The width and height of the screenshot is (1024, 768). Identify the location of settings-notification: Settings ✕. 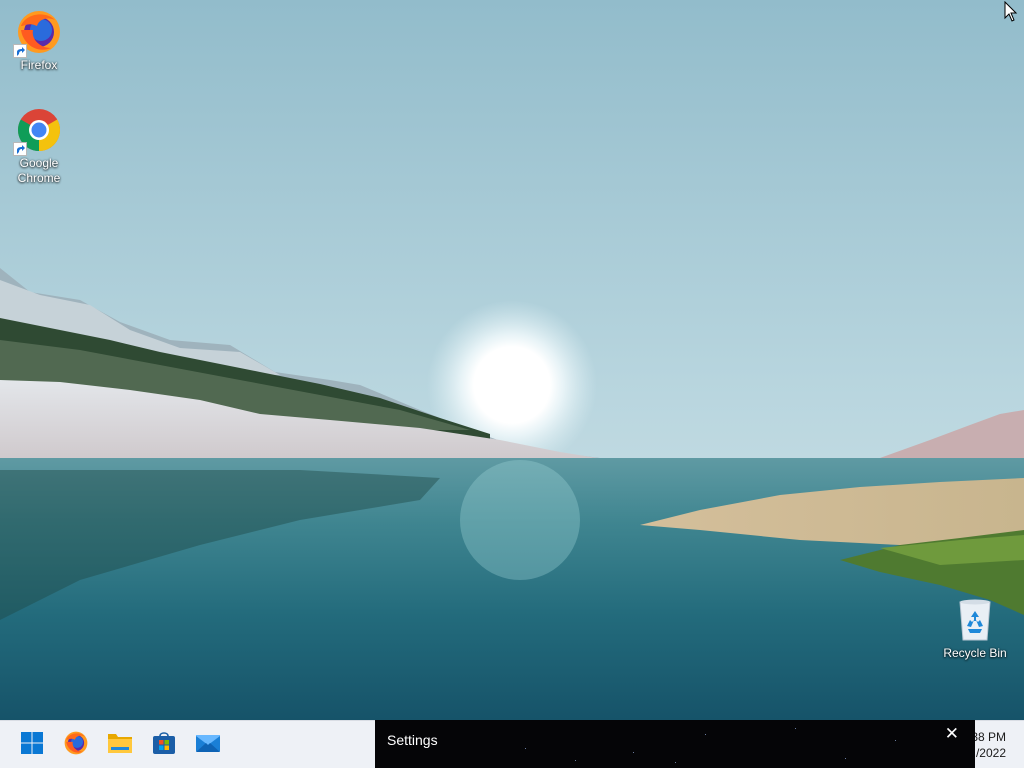
(675, 744).